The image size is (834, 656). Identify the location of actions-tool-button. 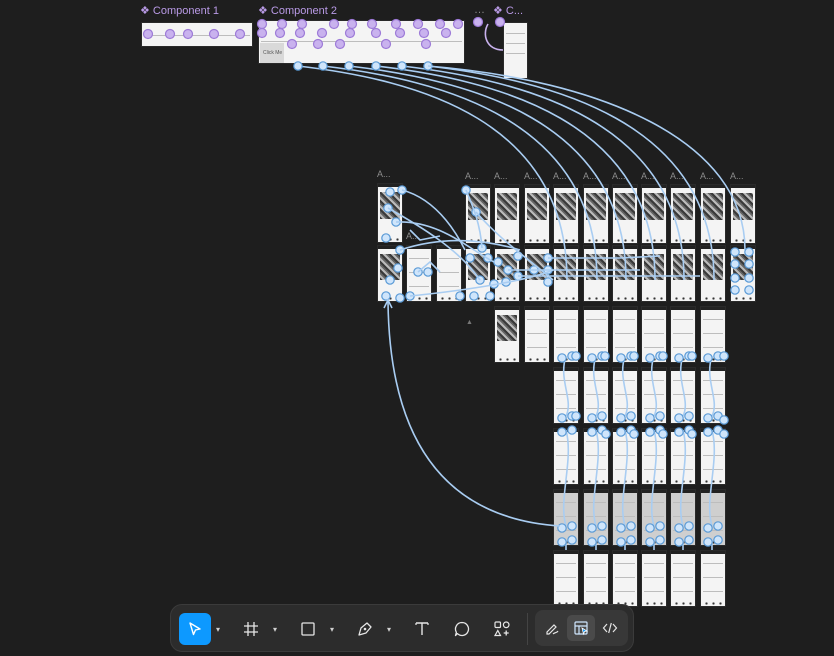
(502, 629).